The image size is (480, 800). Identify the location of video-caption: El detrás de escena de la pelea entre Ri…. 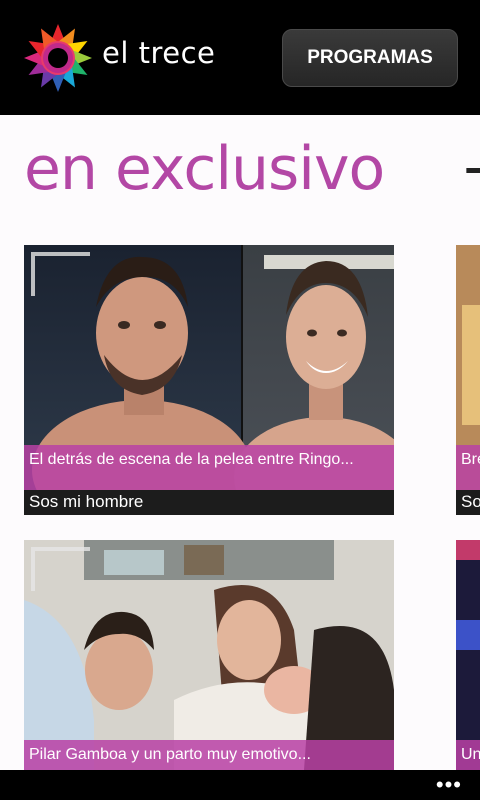
(191, 459).